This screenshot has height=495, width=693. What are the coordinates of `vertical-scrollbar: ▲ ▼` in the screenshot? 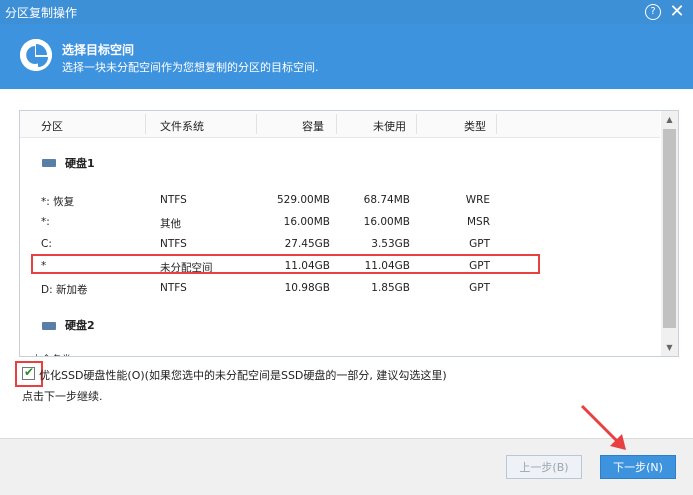 It's located at (669, 233).